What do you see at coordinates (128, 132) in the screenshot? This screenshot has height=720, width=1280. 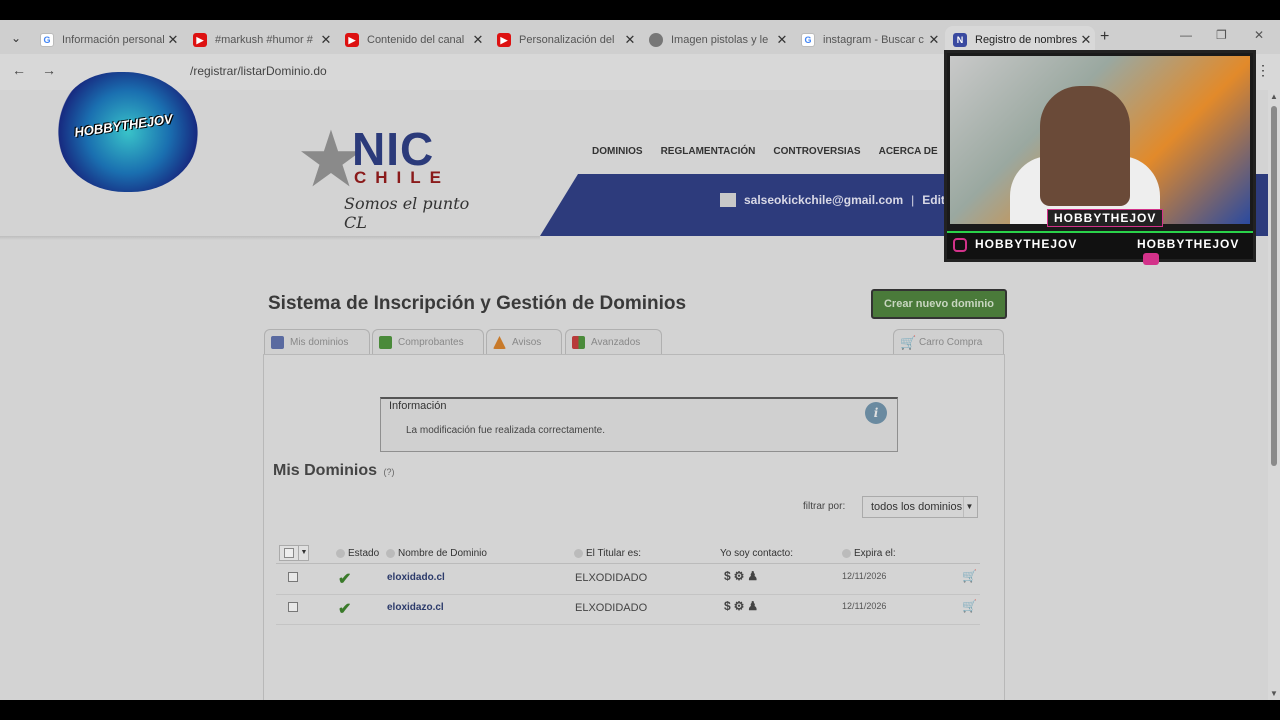 I see `stream-logo-overlay: HOBBYTHEJOV` at bounding box center [128, 132].